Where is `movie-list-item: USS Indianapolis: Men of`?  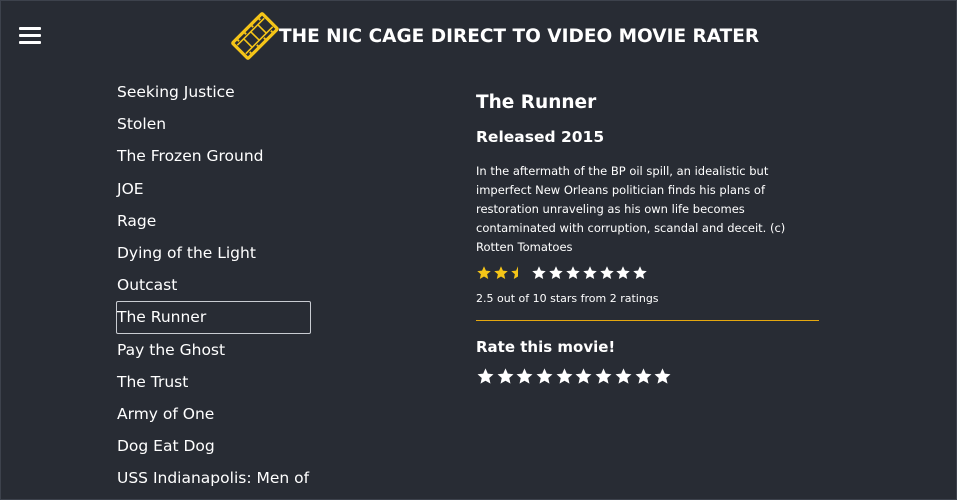 movie-list-item: USS Indianapolis: Men of is located at coordinates (216, 478).